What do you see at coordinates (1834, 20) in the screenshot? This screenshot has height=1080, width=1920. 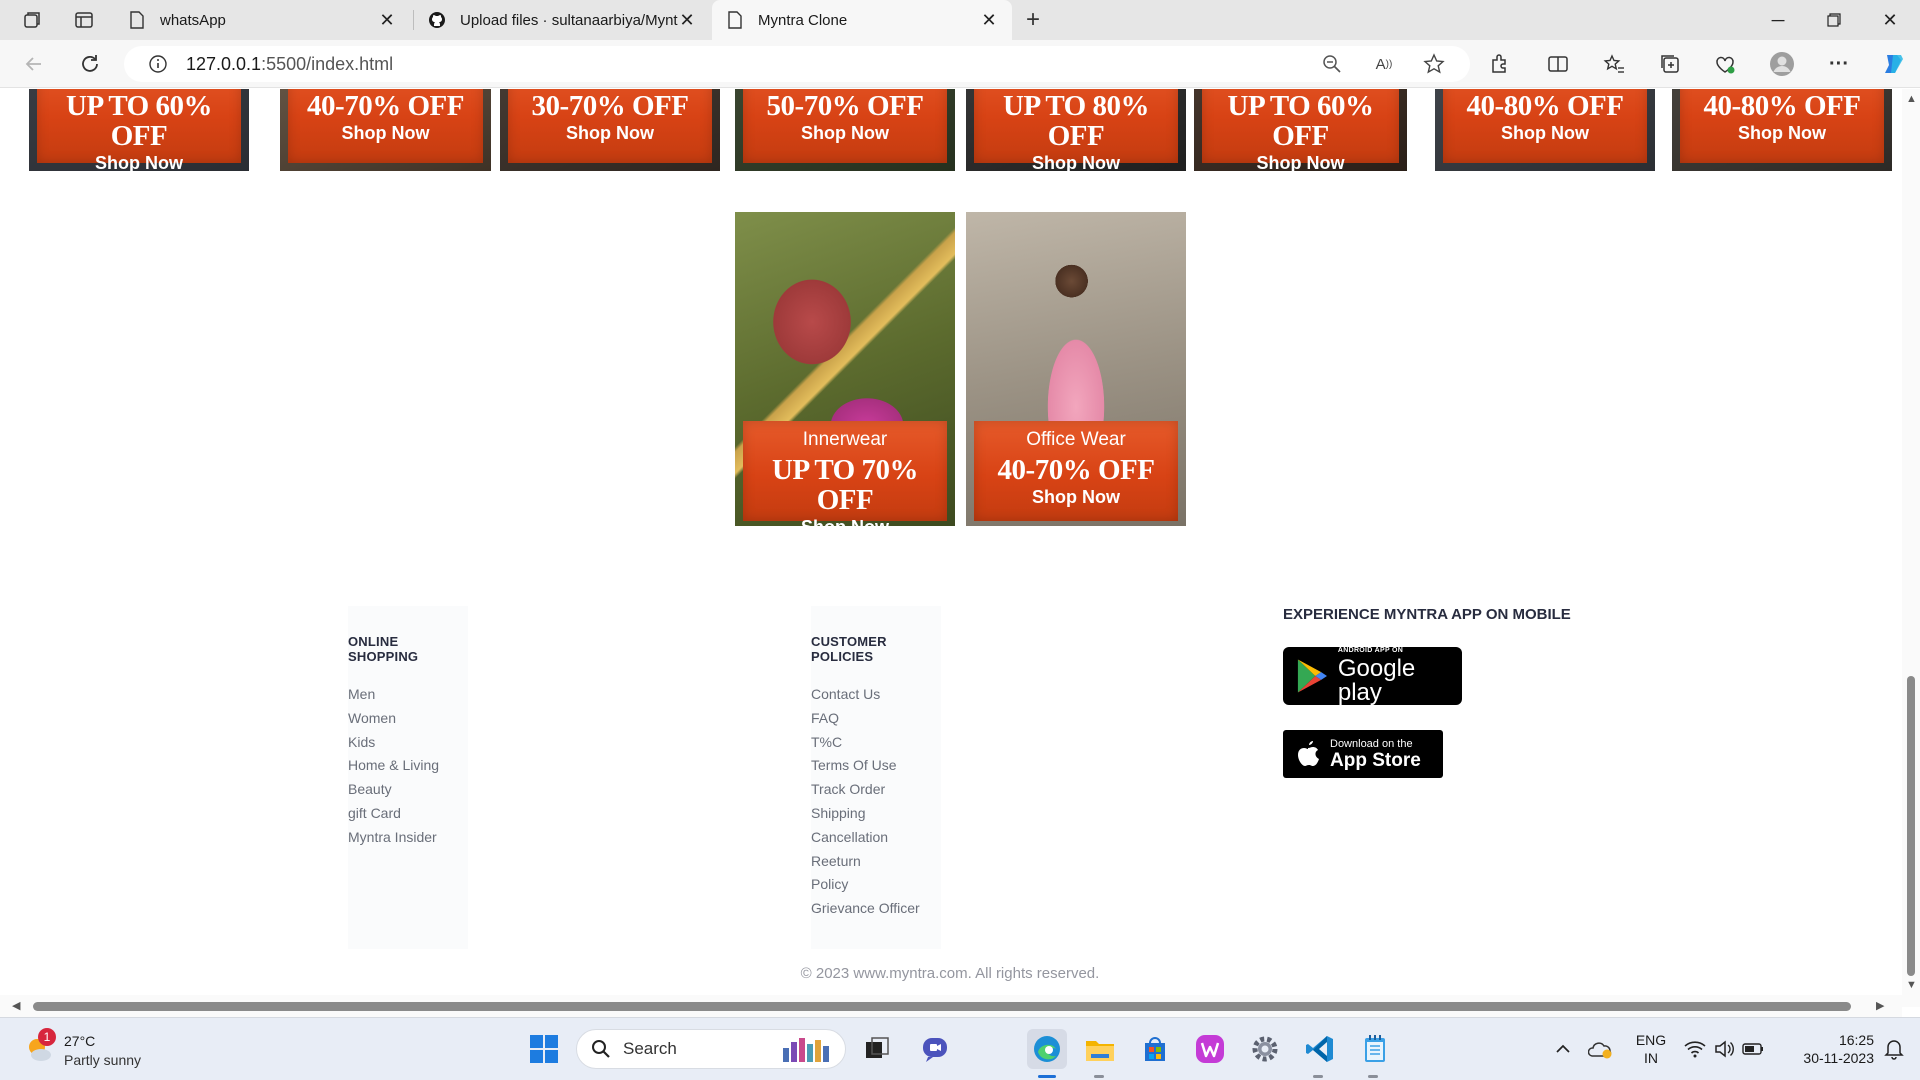 I see `restore-icon` at bounding box center [1834, 20].